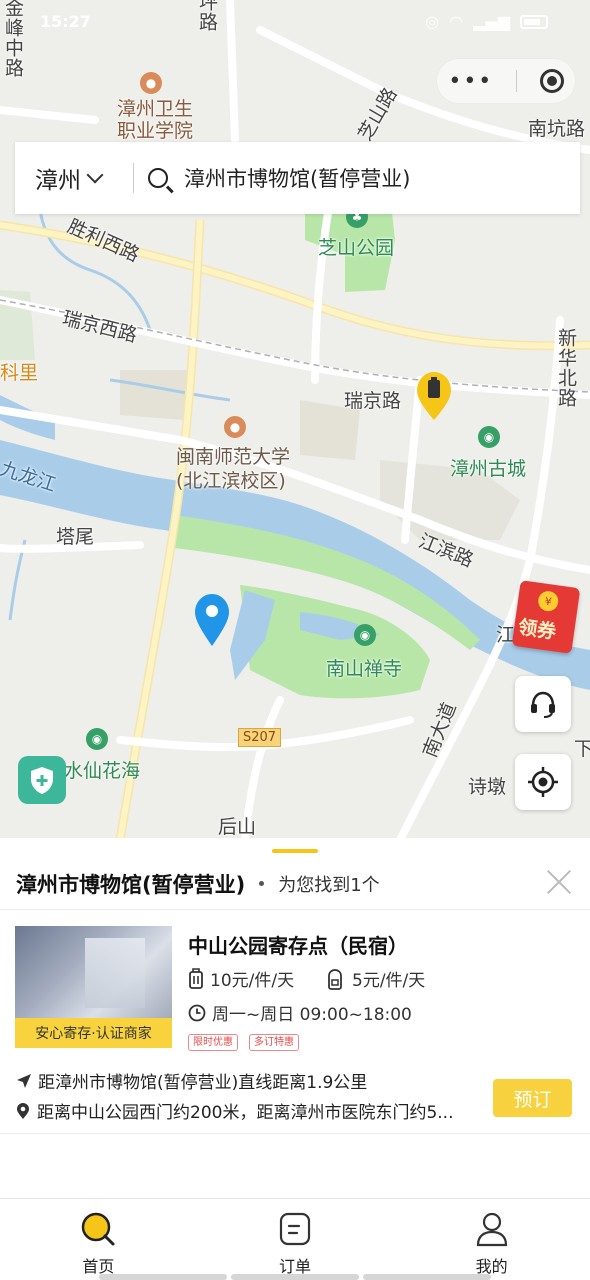  I want to click on tab-orders: 订单, so click(295, 1239).